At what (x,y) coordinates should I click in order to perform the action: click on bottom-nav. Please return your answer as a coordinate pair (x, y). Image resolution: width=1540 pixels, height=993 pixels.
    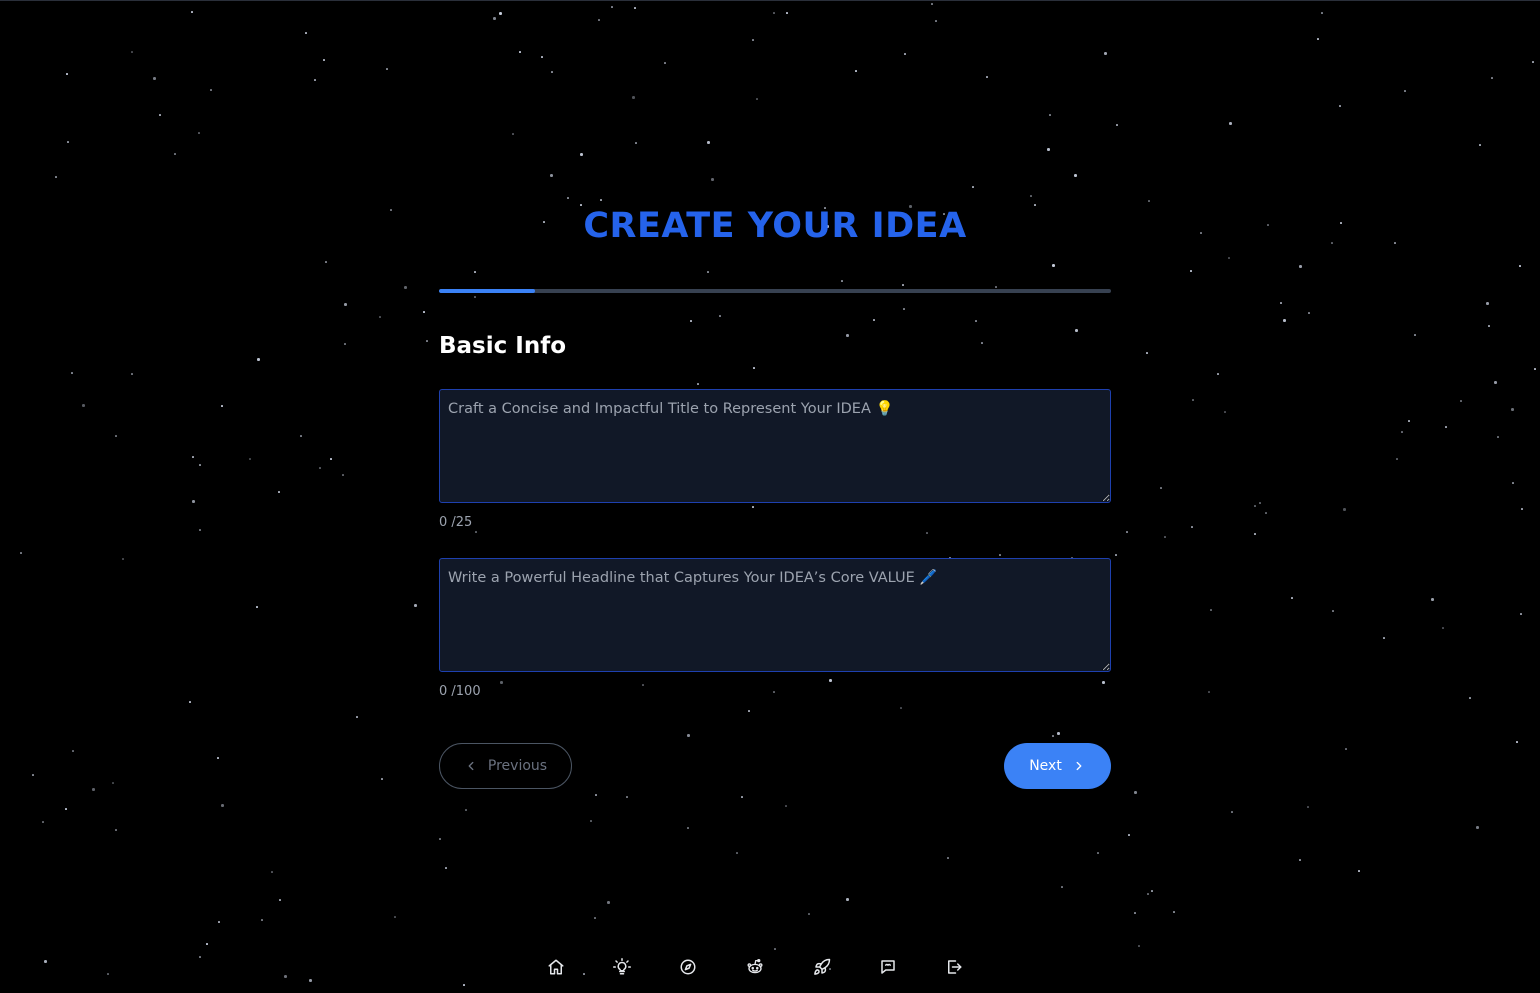
    Looking at the image, I should click on (775, 967).